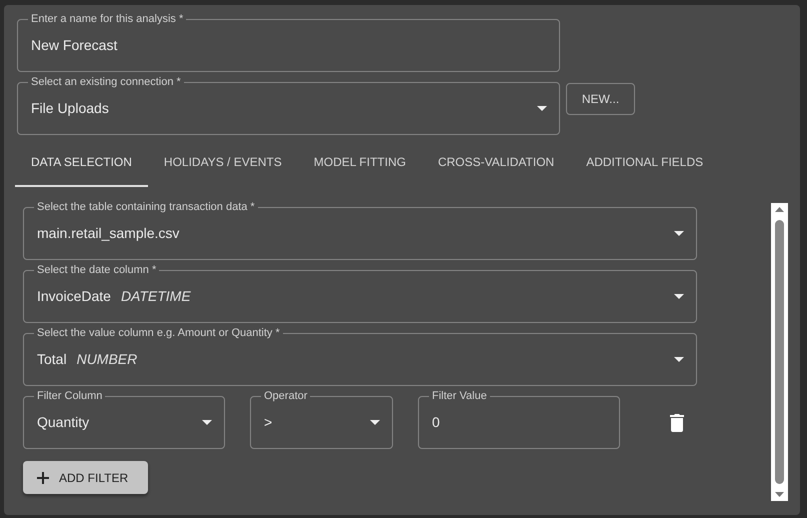 The width and height of the screenshot is (807, 518). Describe the element at coordinates (360, 163) in the screenshot. I see `tab: MODEL FITTING` at that location.